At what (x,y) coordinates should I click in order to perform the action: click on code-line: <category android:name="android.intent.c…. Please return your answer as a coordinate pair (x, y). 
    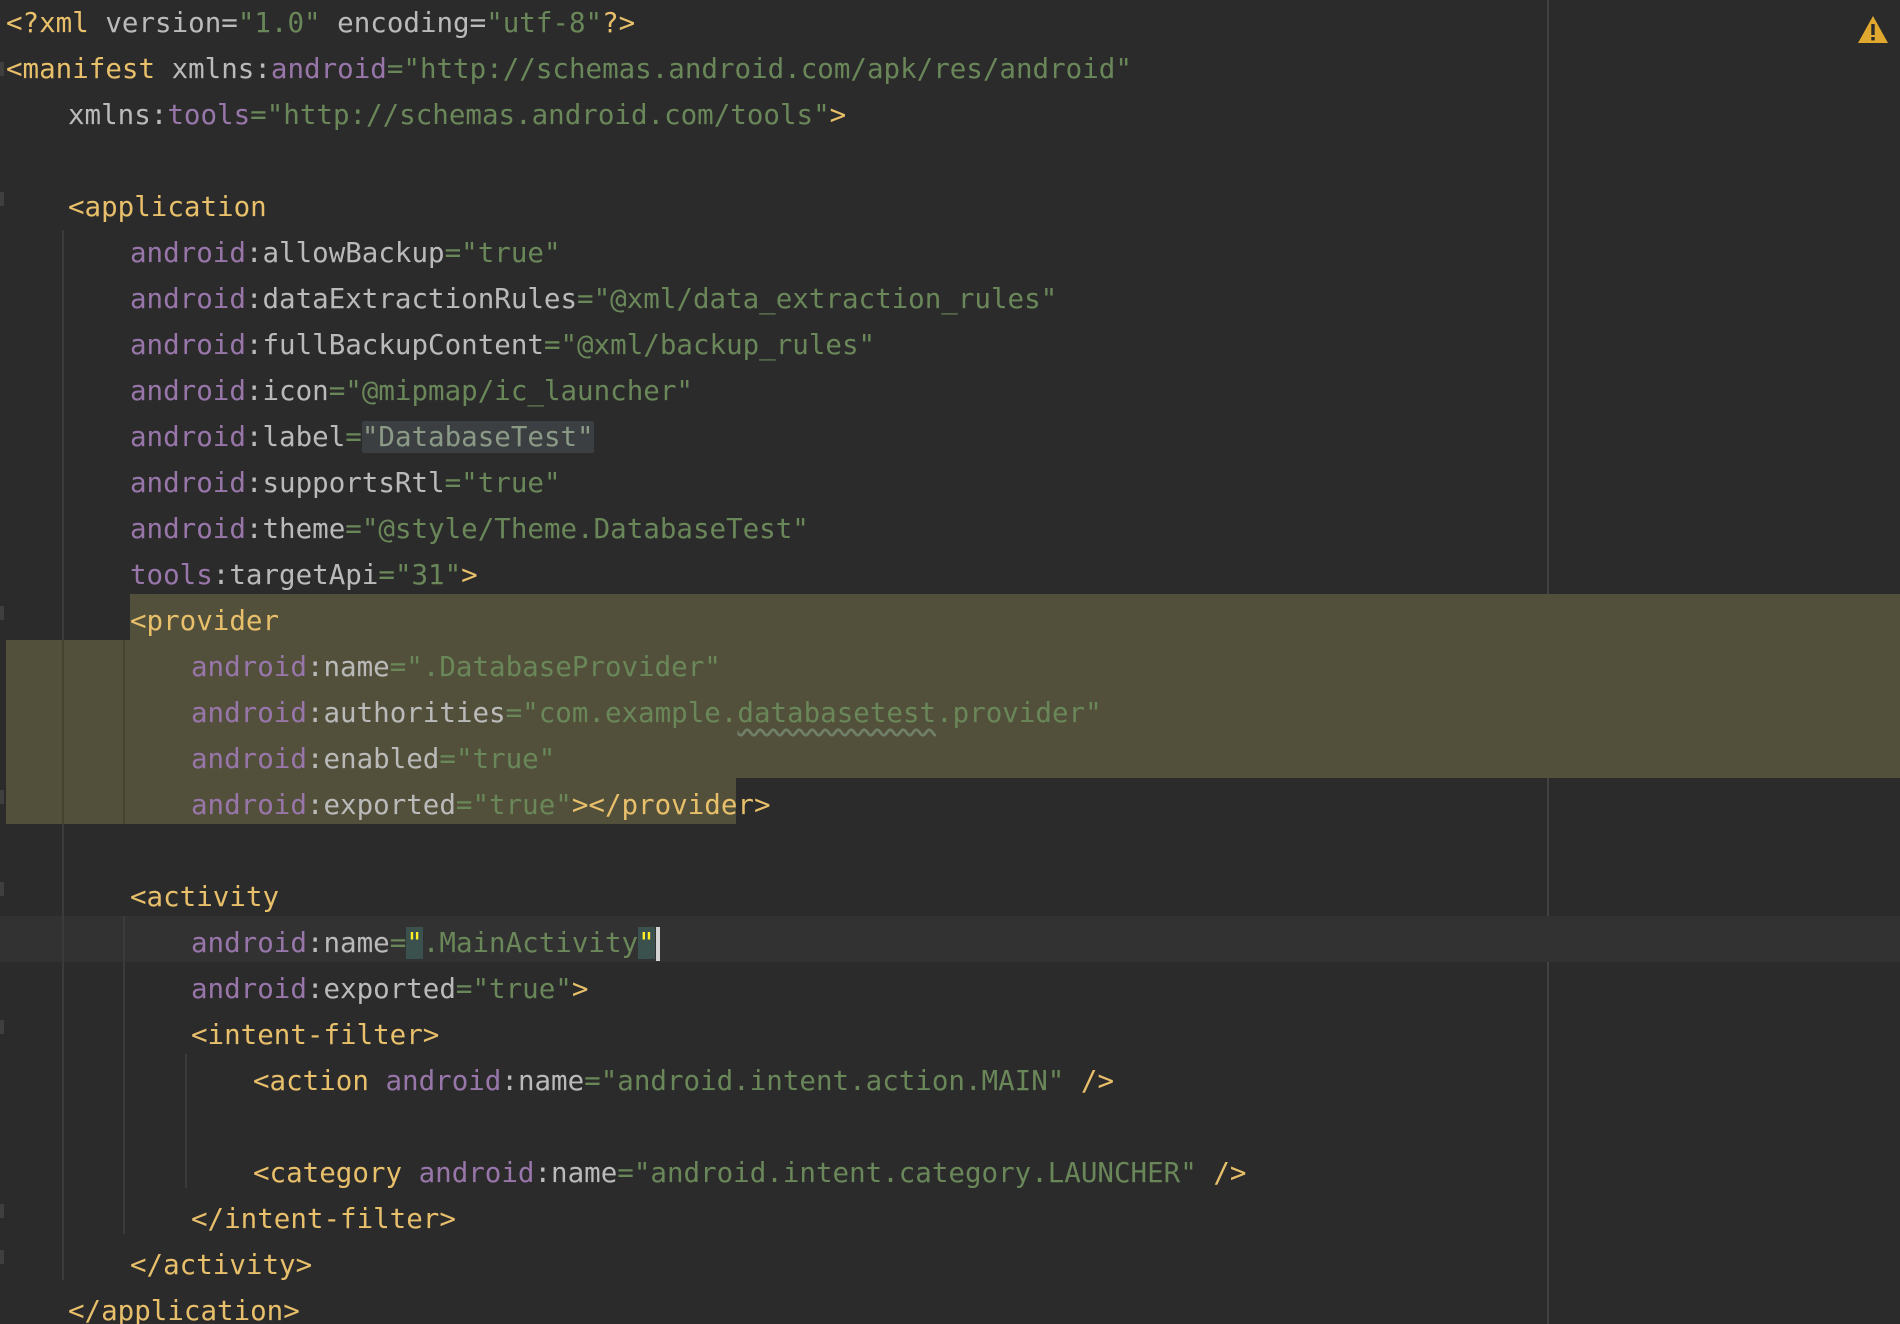
    Looking at the image, I should click on (950, 1173).